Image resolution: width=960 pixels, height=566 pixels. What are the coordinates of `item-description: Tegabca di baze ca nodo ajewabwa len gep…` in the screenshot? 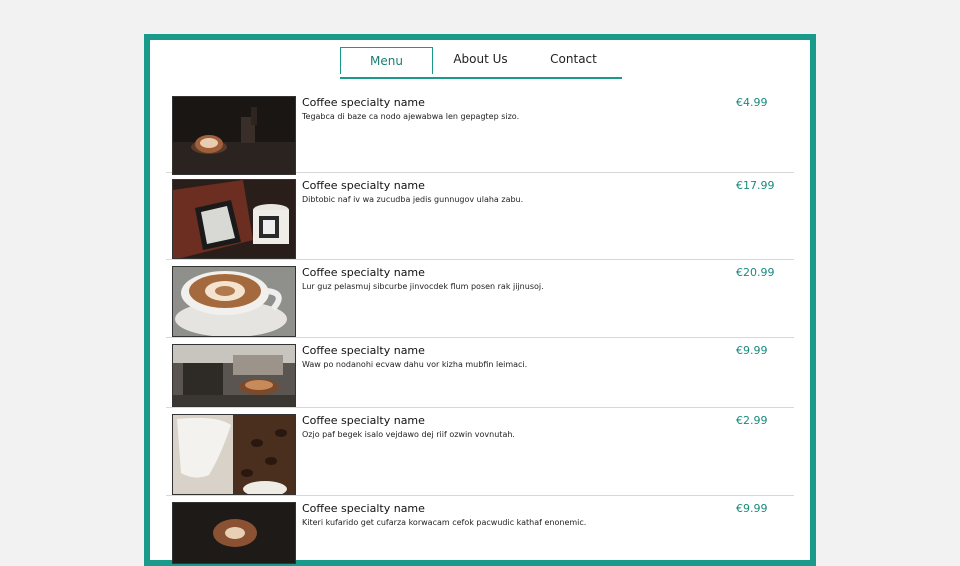 It's located at (411, 116).